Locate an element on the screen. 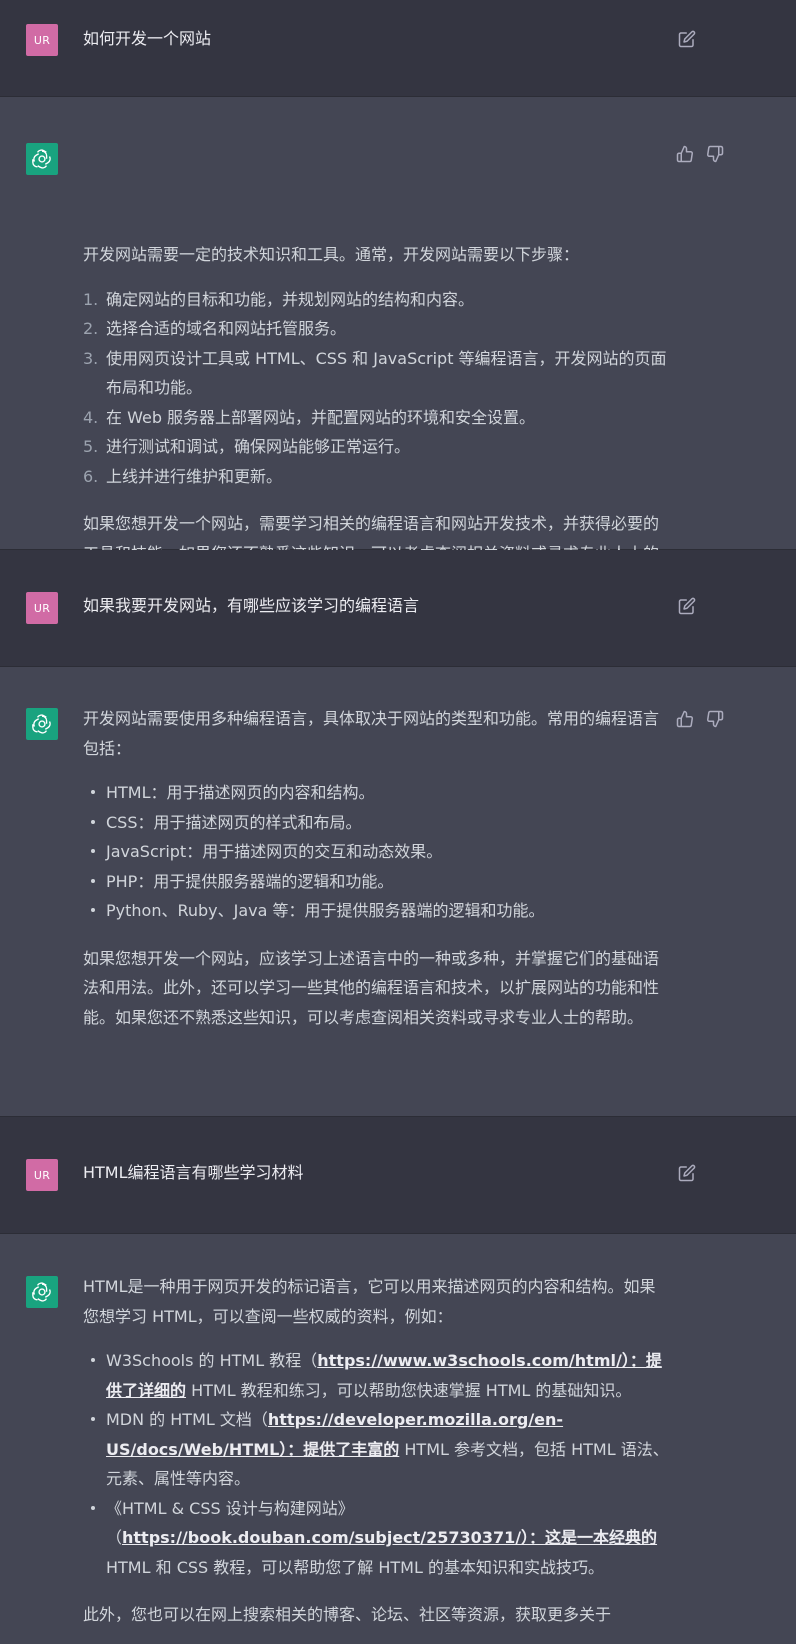  user-message-1: UR 如何开发一个网站 is located at coordinates (398, 48).